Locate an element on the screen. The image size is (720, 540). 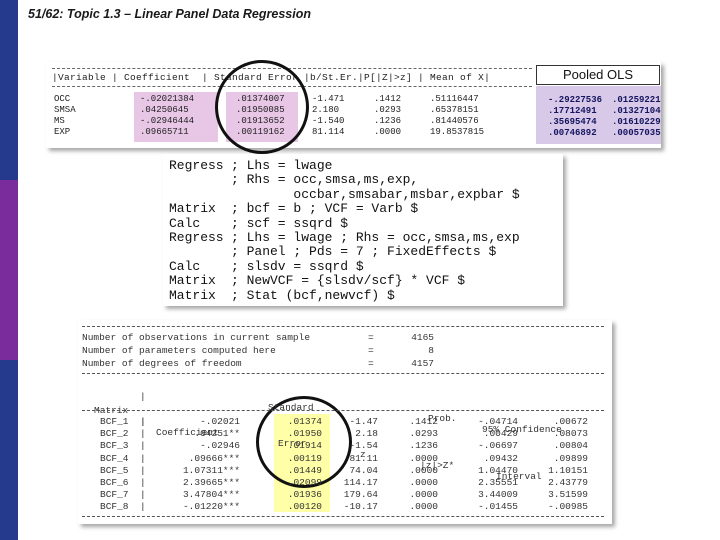
code-arguments: ; slsdv = ssqrd $ is located at coordinates (297, 266).